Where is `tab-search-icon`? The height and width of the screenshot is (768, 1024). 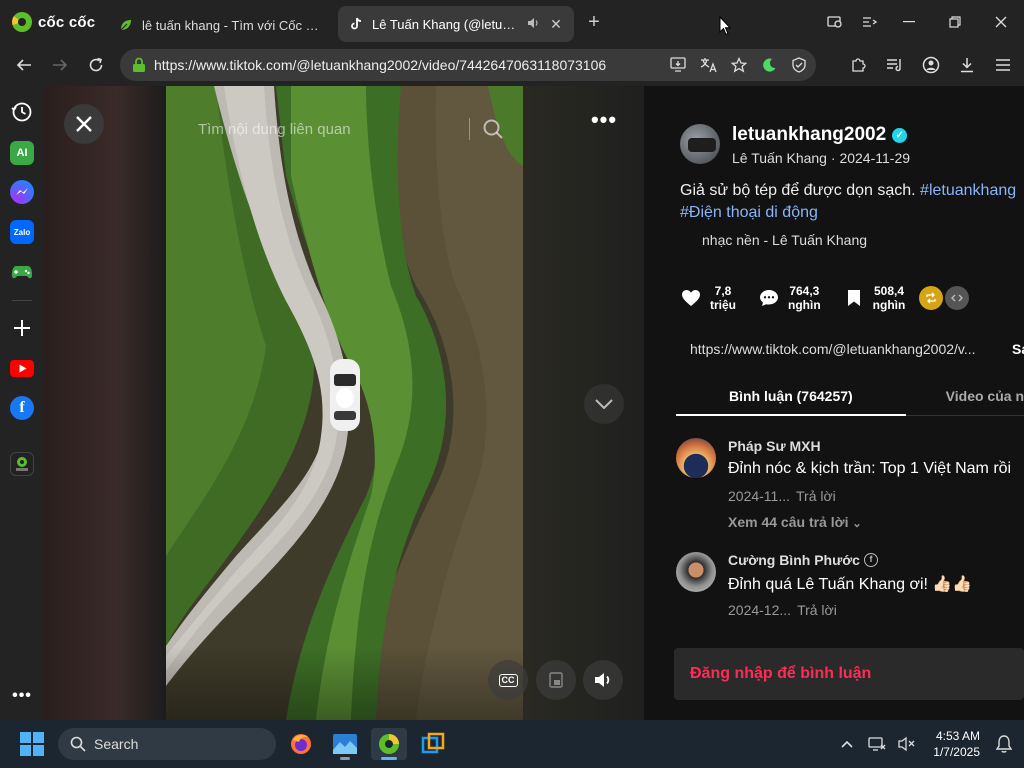
tab-search-icon is located at coordinates (869, 22).